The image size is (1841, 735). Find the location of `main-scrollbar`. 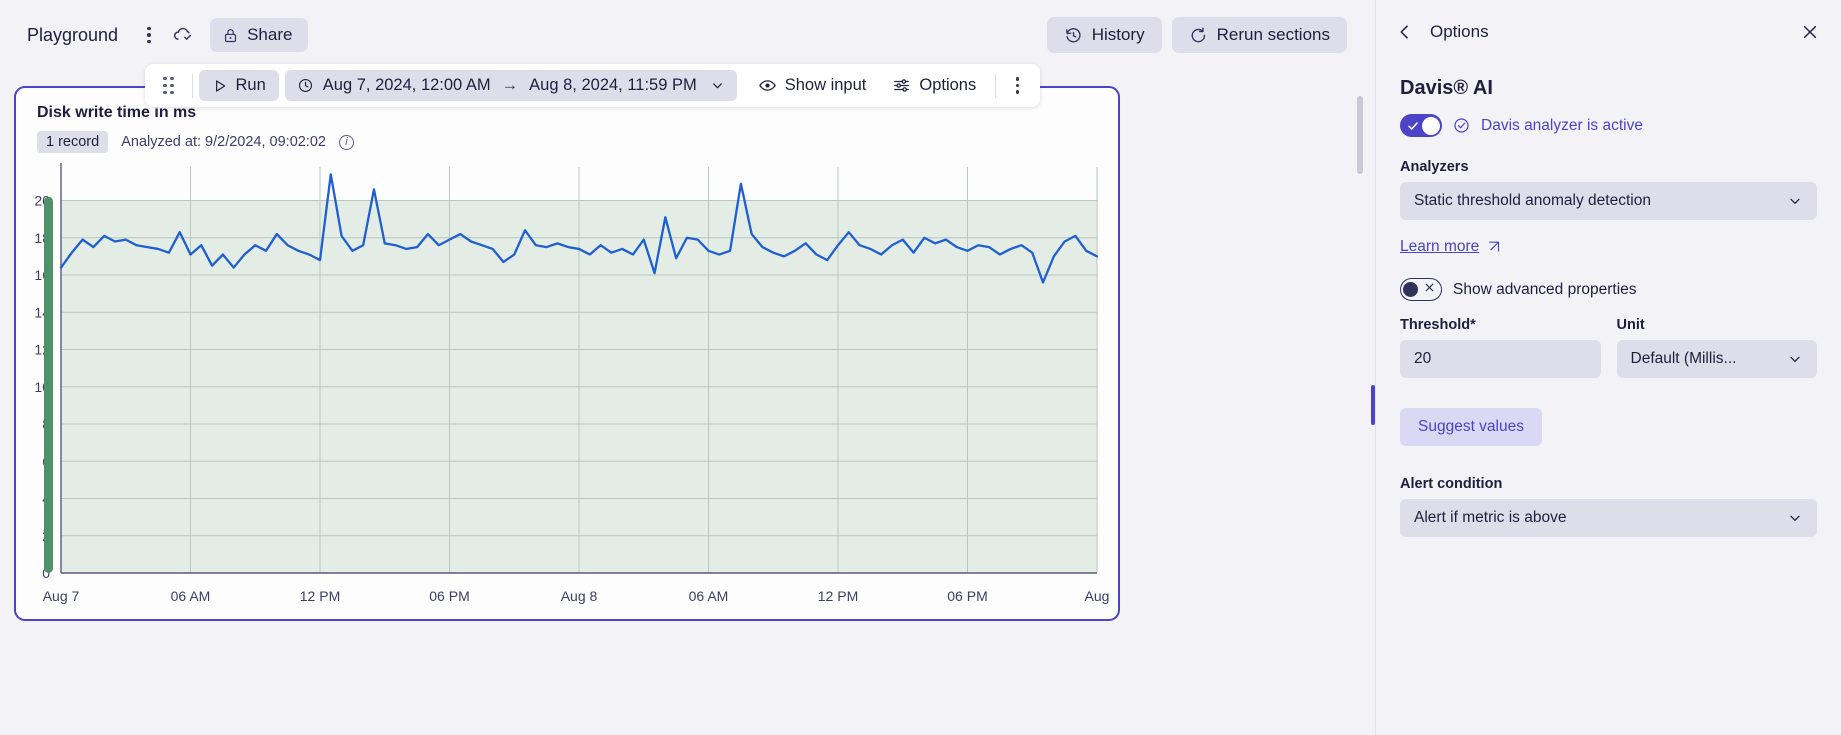

main-scrollbar is located at coordinates (1360, 135).